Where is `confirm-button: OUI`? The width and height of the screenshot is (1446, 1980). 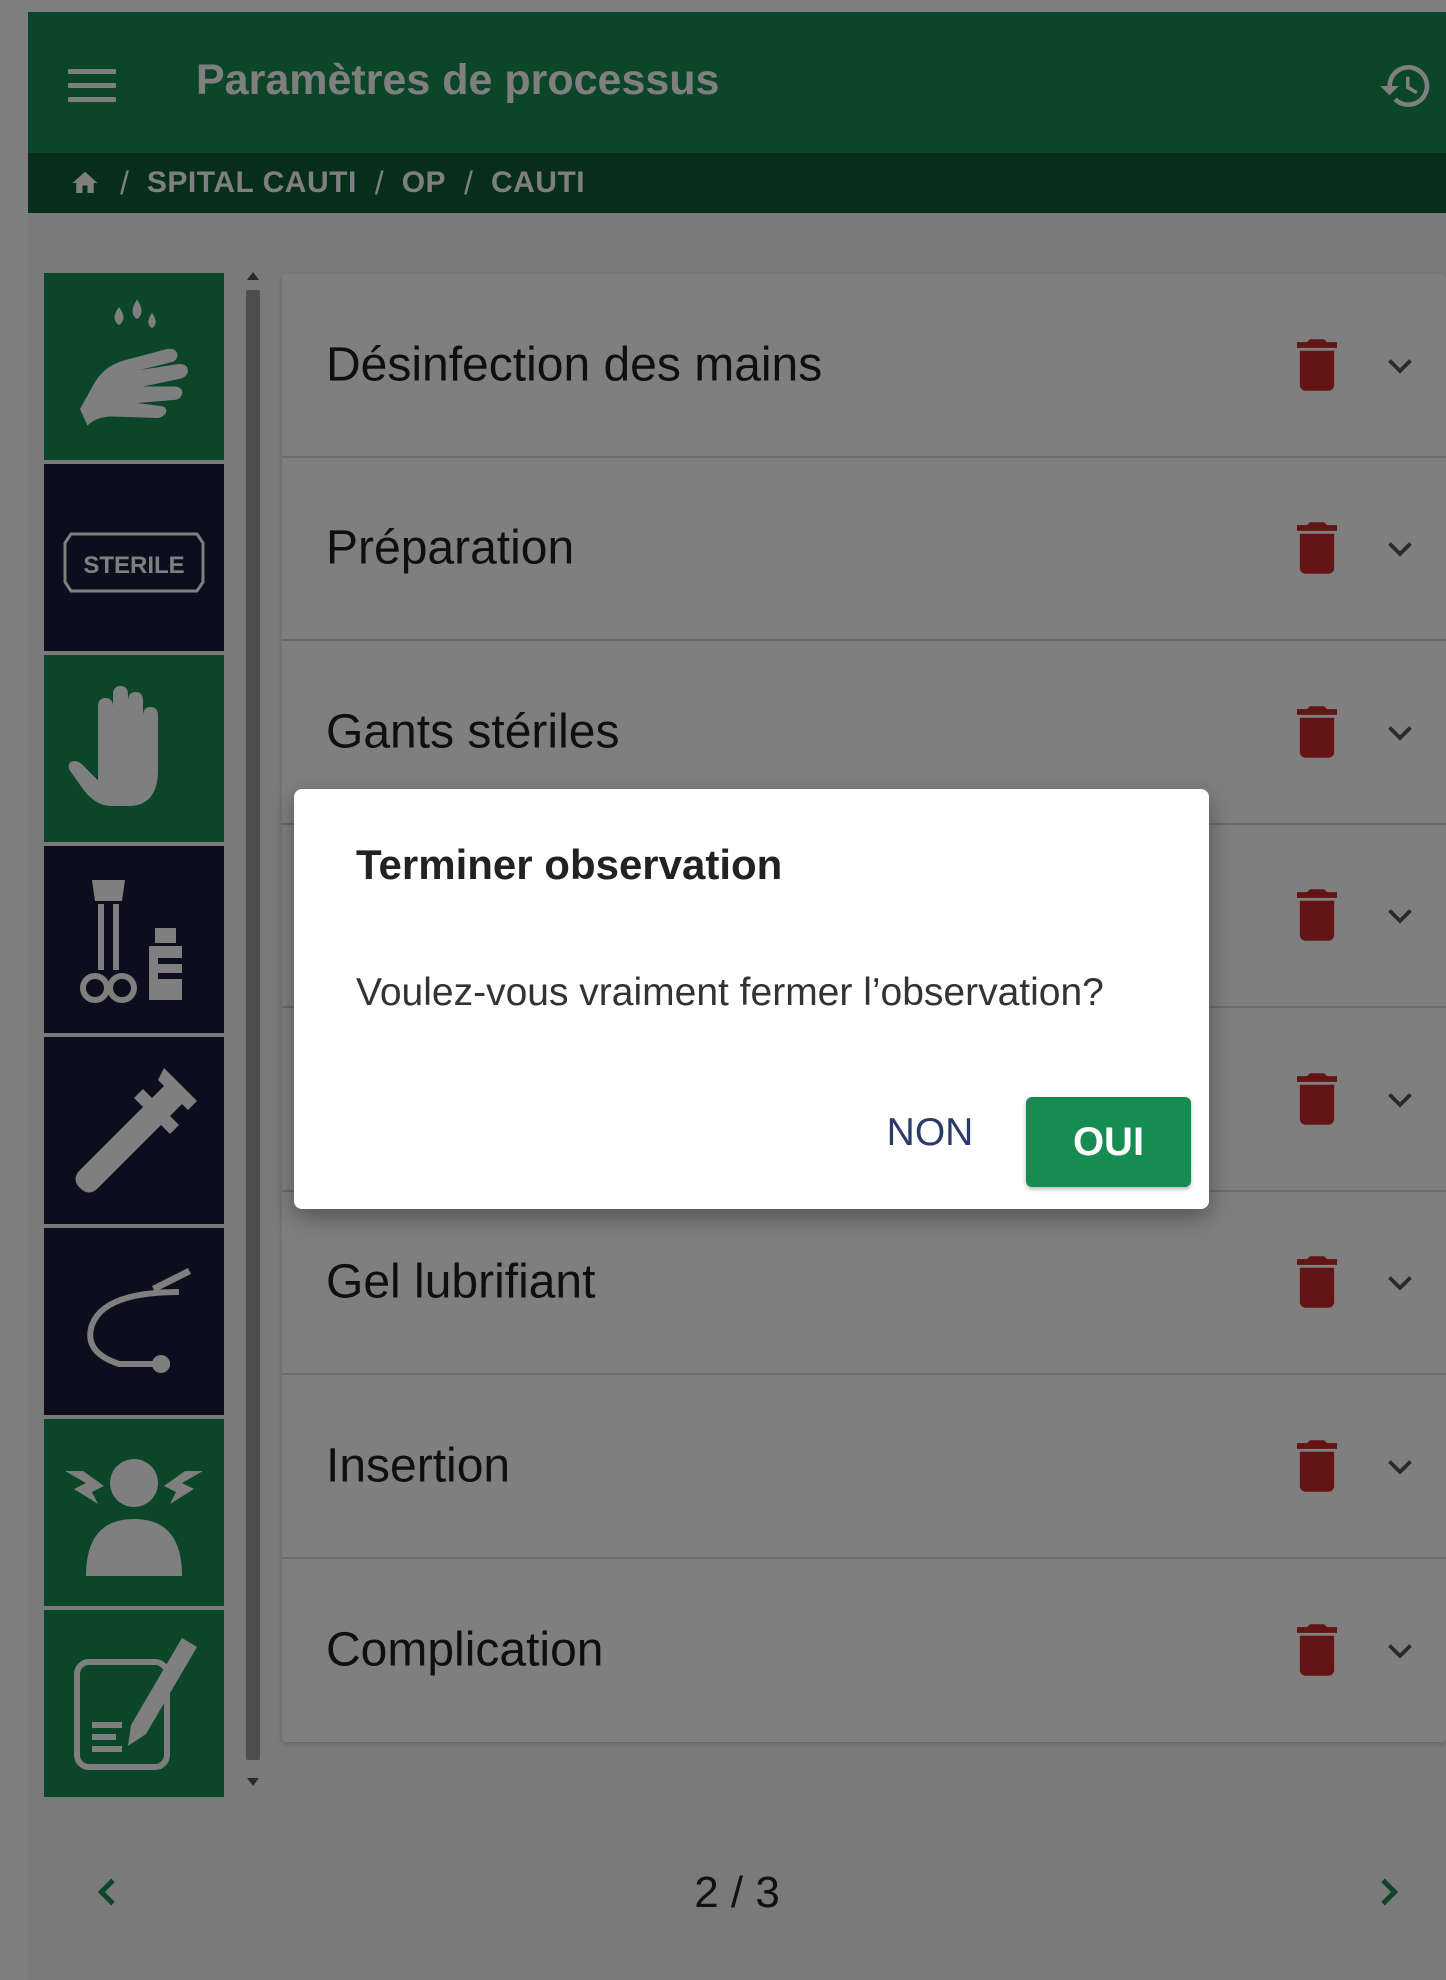 confirm-button: OUI is located at coordinates (1108, 1142).